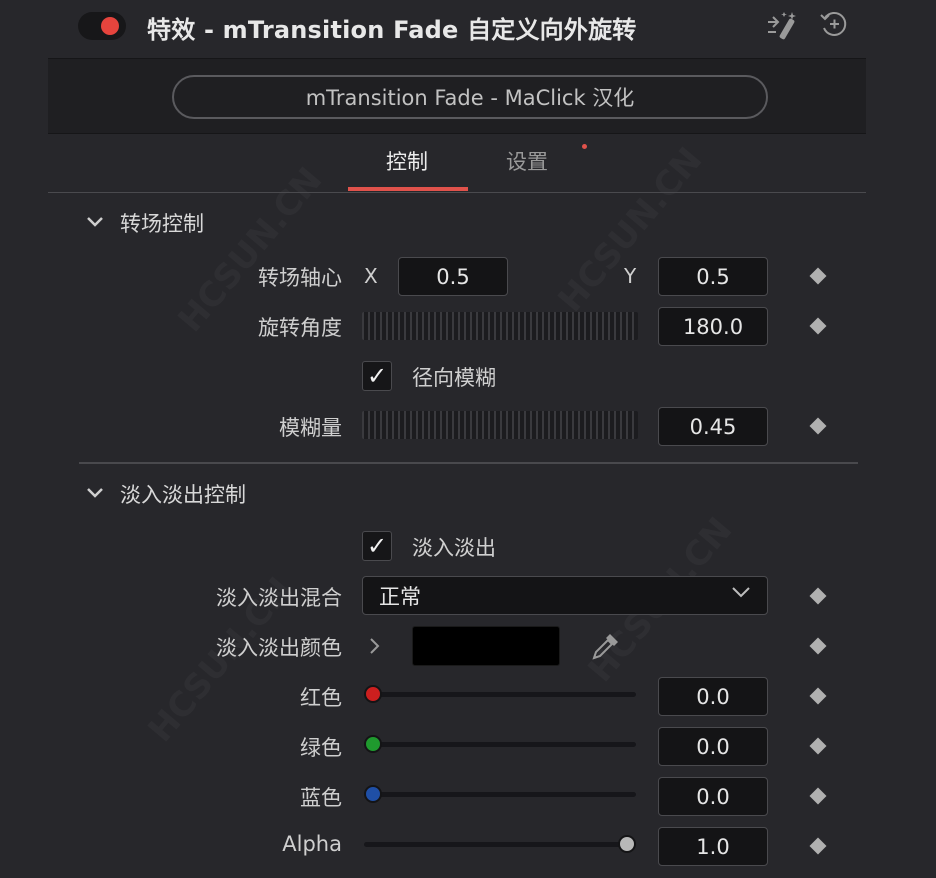 The width and height of the screenshot is (936, 878). I want to click on radial-blur-checkbox: ✓, so click(377, 376).